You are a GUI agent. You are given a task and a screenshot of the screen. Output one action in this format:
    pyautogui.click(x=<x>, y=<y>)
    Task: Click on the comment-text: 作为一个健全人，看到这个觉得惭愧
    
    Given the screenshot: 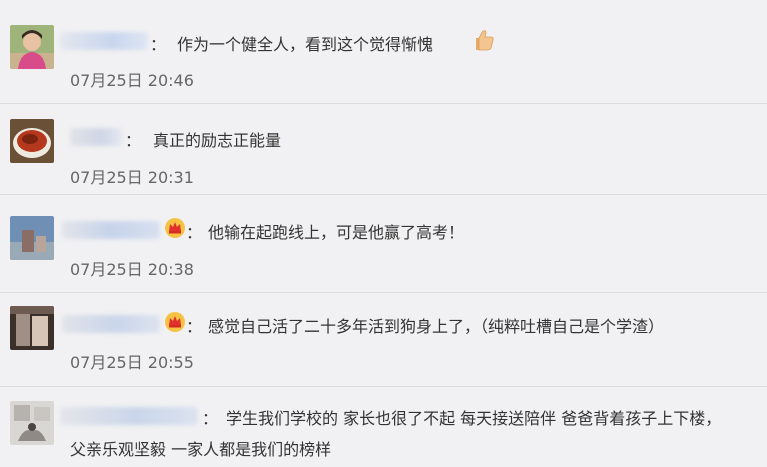 What is the action you would take?
    pyautogui.click(x=305, y=44)
    